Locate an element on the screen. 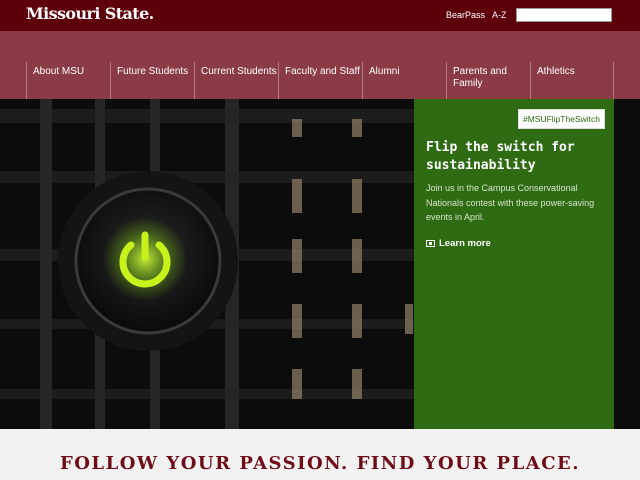 The image size is (640, 480). top-bar: Missouri State. BearPass A-Z is located at coordinates (320, 15).